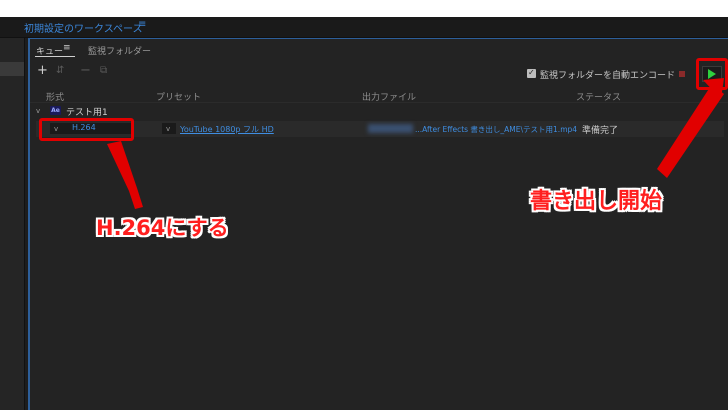 The height and width of the screenshot is (410, 728). What do you see at coordinates (596, 201) in the screenshot?
I see `start-callout: 書き出し開始` at bounding box center [596, 201].